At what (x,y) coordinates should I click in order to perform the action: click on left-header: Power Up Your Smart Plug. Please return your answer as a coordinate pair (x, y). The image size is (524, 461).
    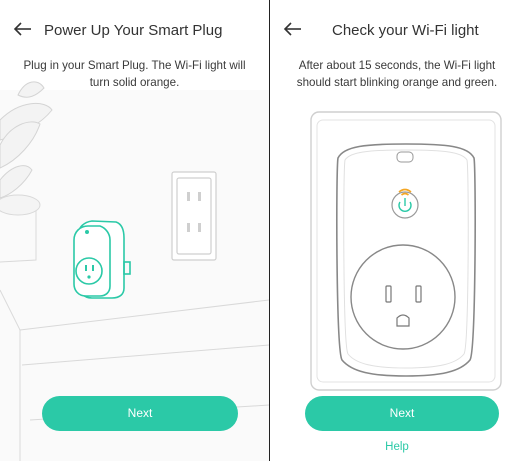
    Looking at the image, I should click on (134, 29).